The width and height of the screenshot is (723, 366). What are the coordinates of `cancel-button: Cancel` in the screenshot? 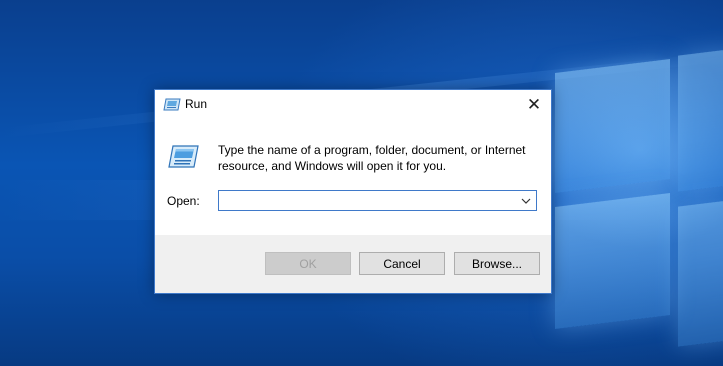 It's located at (402, 263).